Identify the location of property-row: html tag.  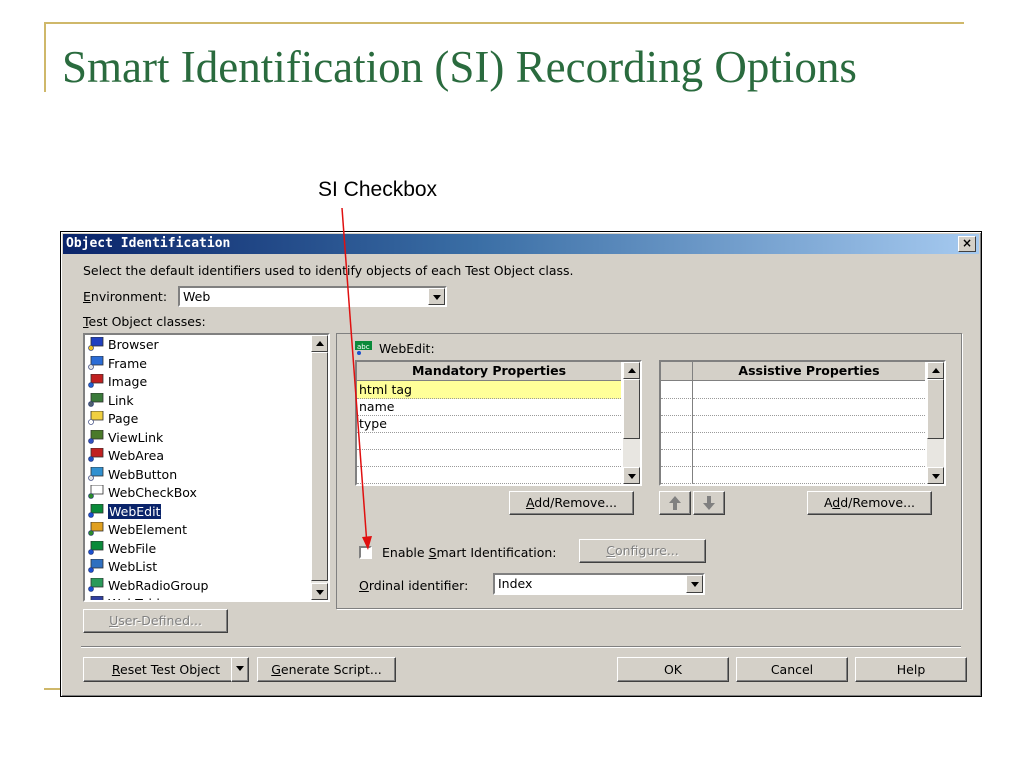
(489, 390).